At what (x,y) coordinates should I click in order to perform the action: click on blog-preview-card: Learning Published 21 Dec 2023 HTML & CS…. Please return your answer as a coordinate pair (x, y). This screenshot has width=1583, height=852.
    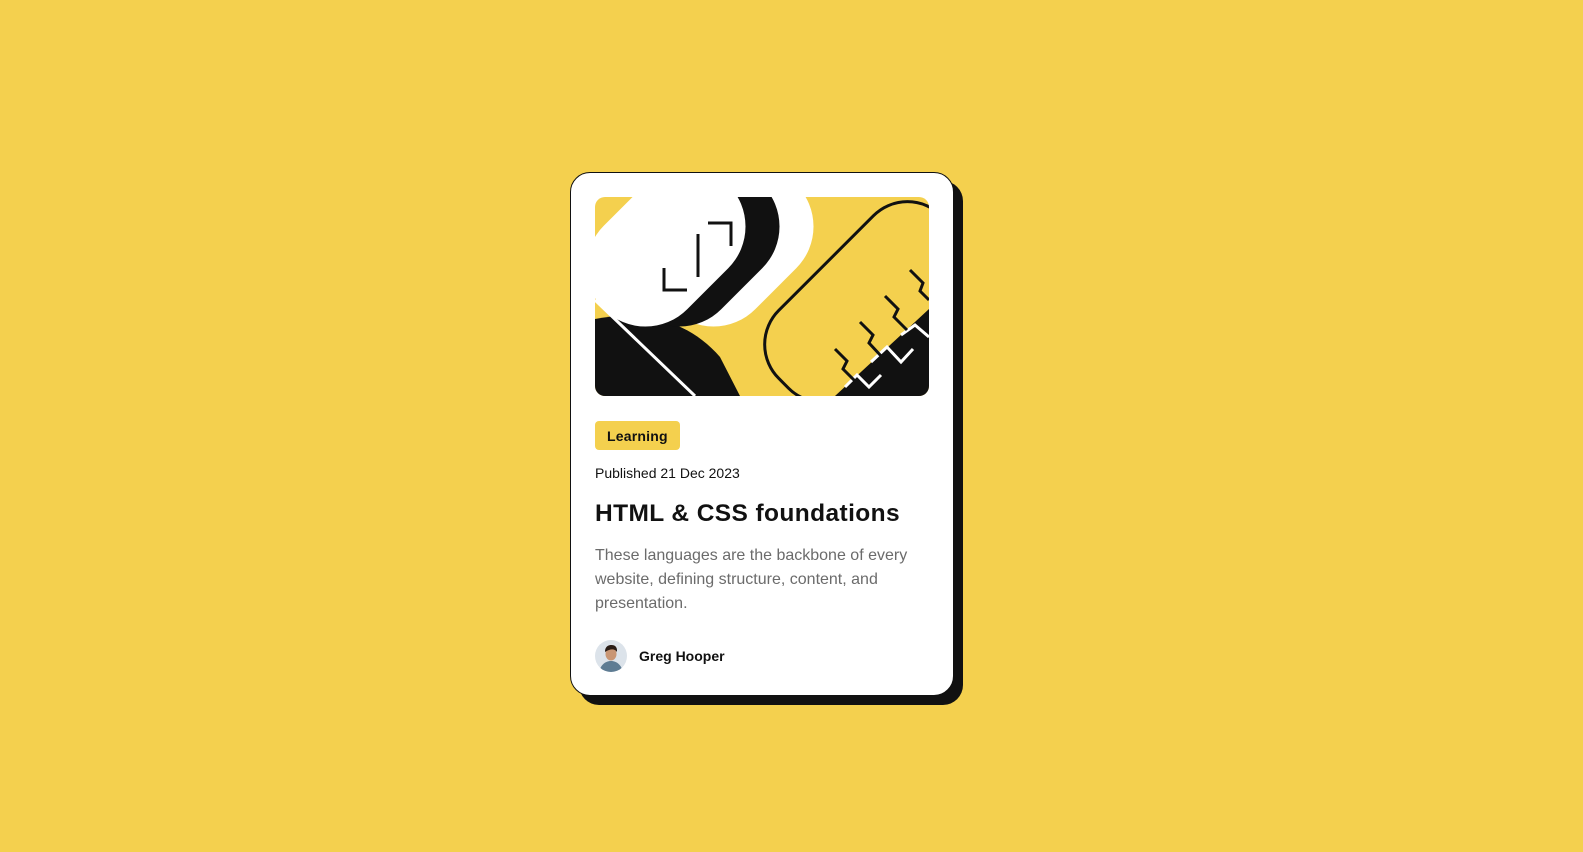
    Looking at the image, I should click on (762, 434).